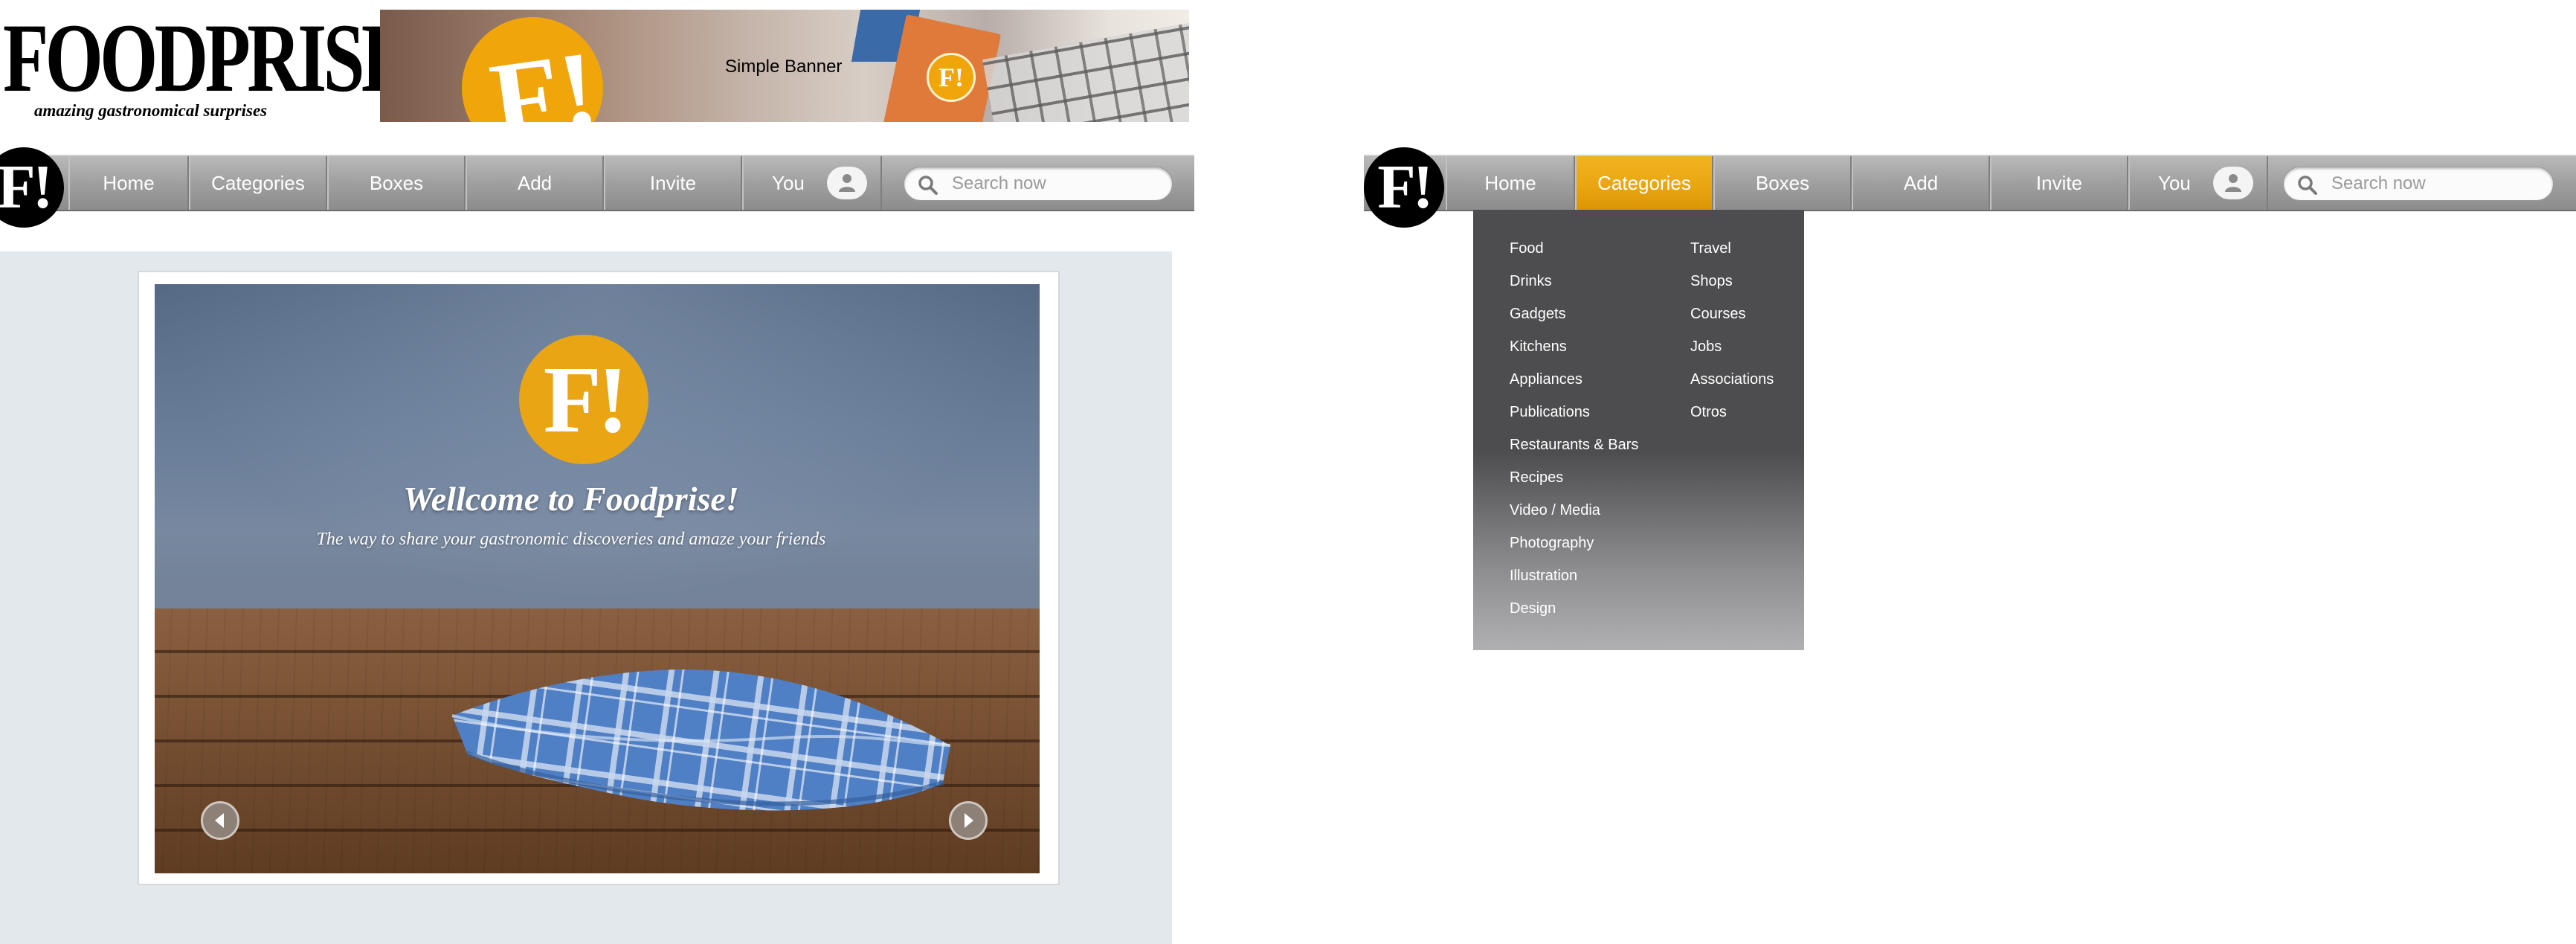  Describe the element at coordinates (1574, 510) in the screenshot. I see `category-item: Video / Media` at that location.